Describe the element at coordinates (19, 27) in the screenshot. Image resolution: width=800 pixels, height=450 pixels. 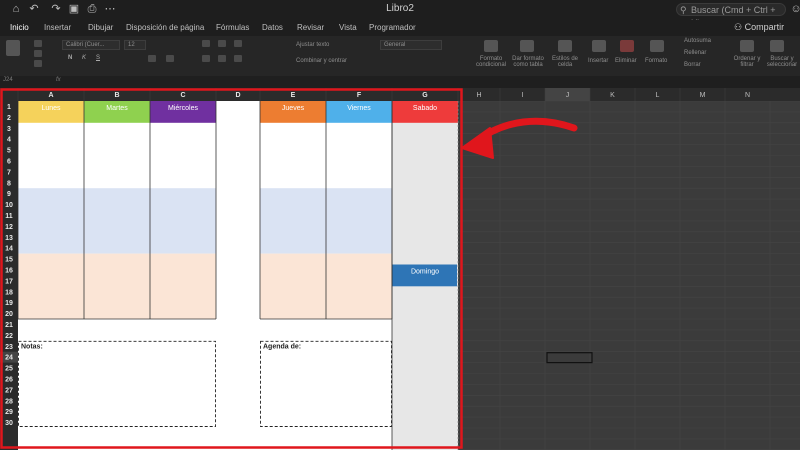
I see `tab-inicio: Inicio` at that location.